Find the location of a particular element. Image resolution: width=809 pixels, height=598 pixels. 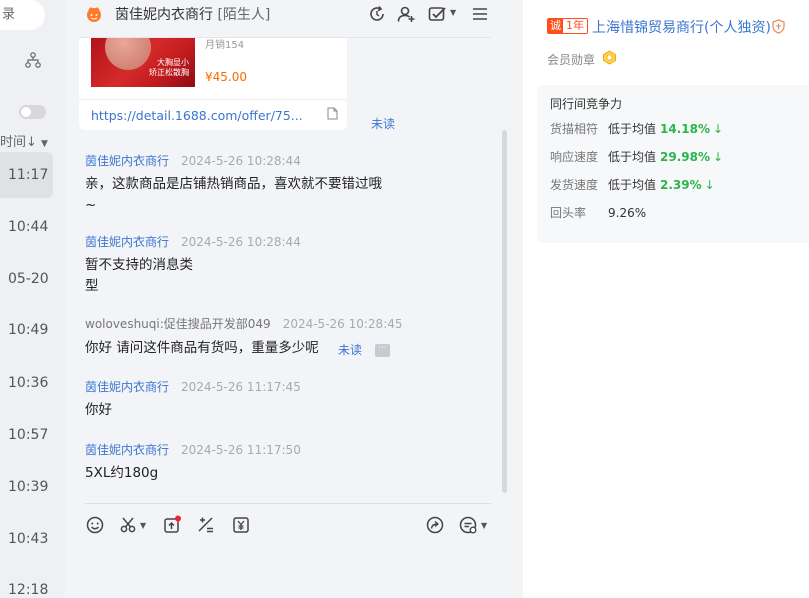

session-item: 10:36 is located at coordinates (26, 383).